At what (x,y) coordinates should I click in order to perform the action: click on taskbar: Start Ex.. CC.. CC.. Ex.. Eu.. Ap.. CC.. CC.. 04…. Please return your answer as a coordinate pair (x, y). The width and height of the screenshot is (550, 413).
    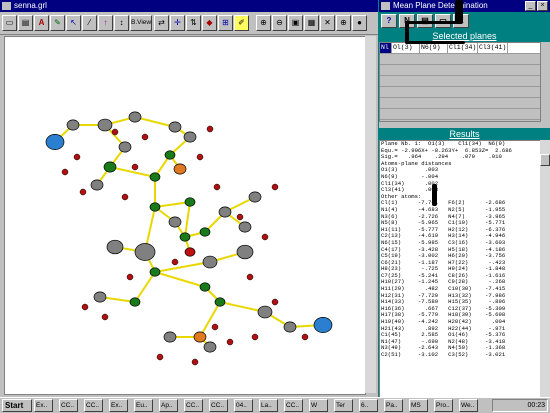
    Looking at the image, I should click on (275, 405).